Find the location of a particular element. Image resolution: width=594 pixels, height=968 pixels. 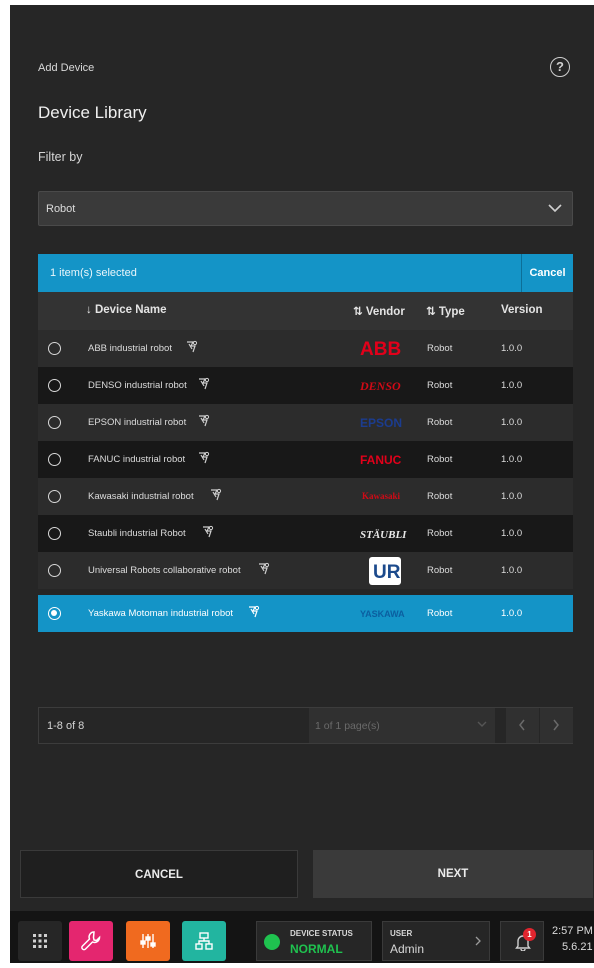

column-header-vendor: ⇅ Vendor is located at coordinates (379, 311).